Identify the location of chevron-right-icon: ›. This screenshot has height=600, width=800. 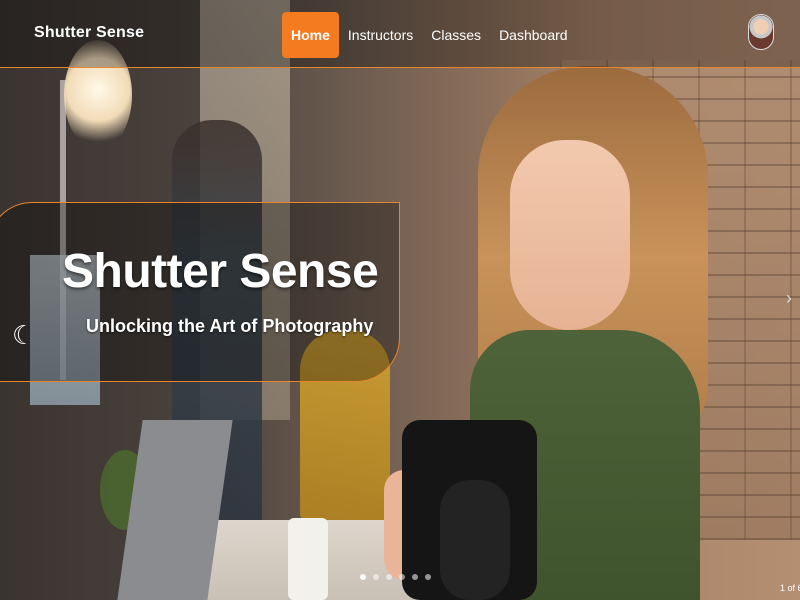
(789, 298).